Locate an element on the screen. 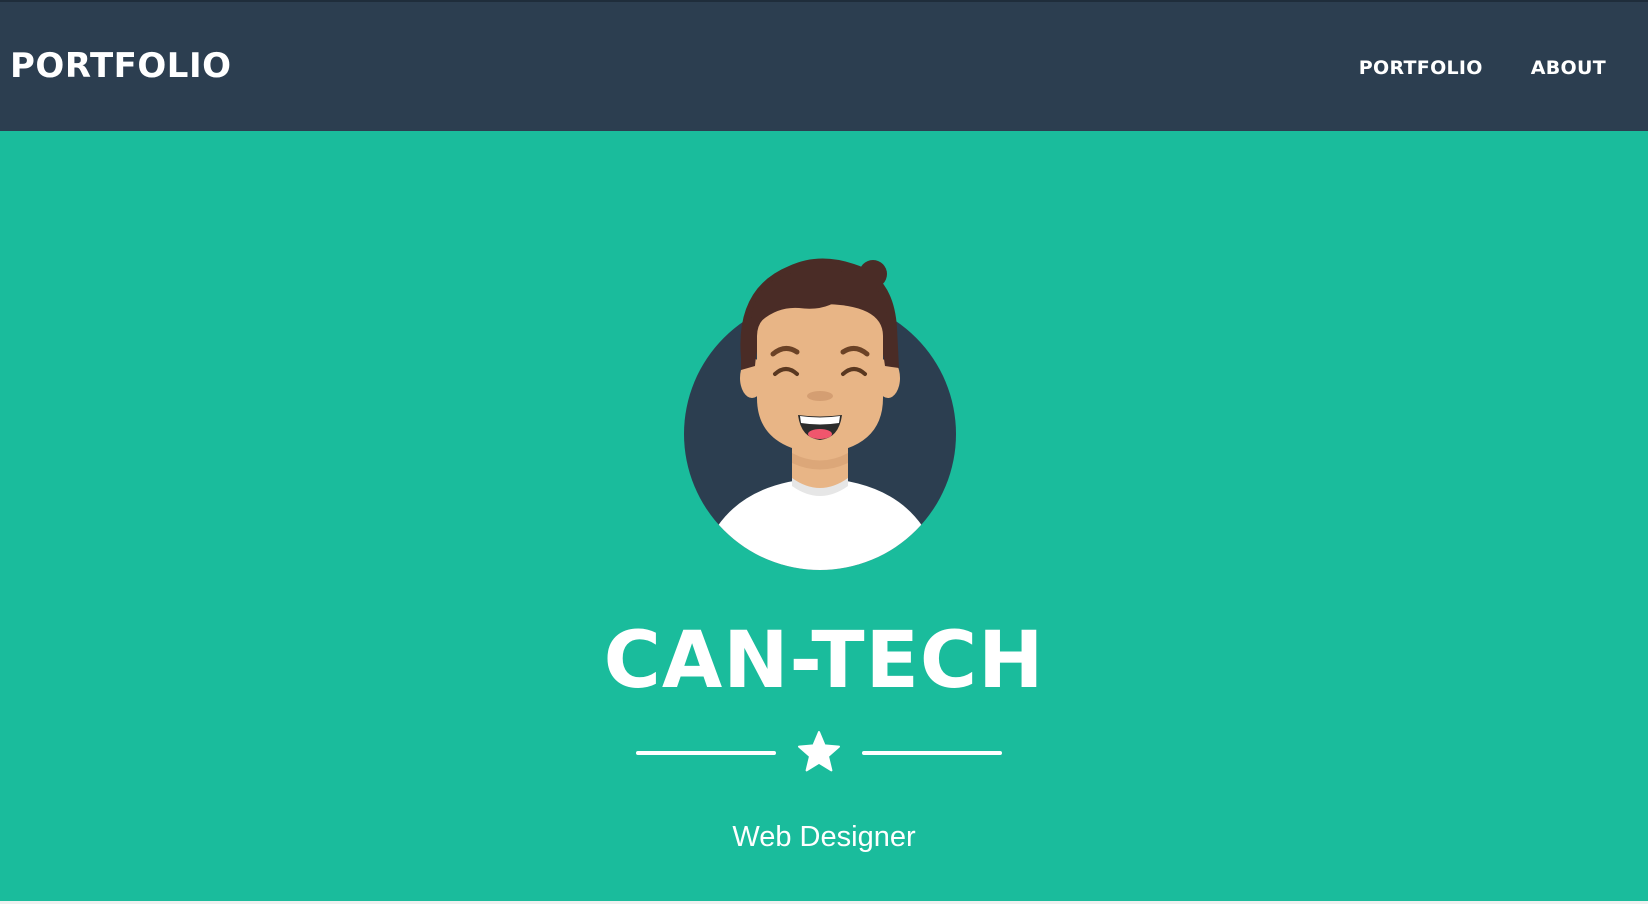 This screenshot has height=904, width=1648. star-icon is located at coordinates (819, 751).